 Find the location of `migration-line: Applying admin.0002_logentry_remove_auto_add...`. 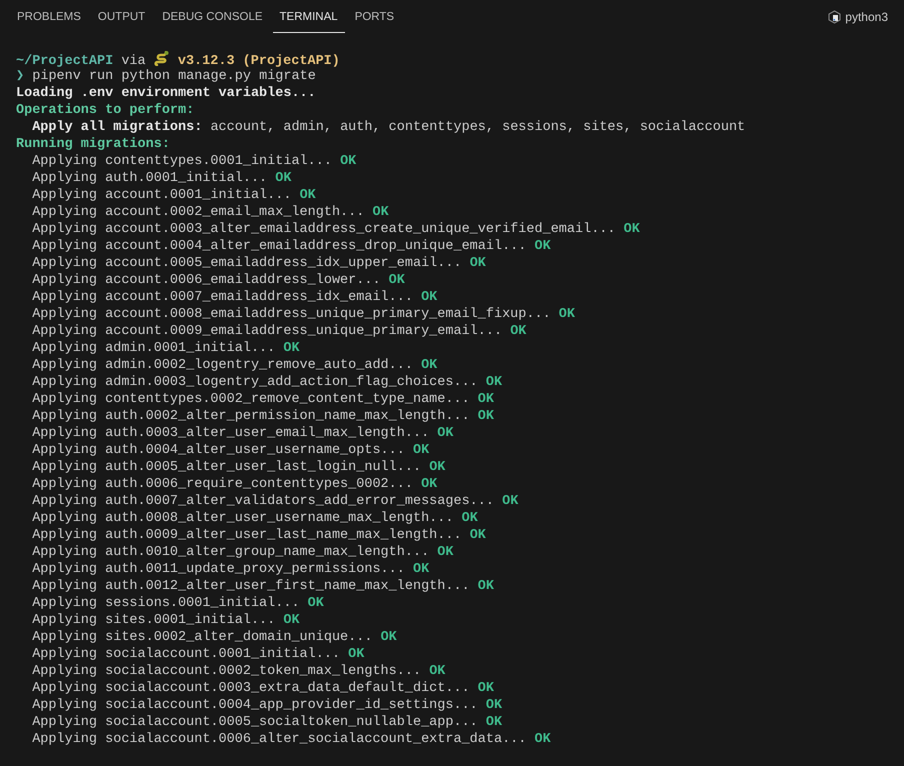

migration-line: Applying admin.0002_logentry_remove_auto_add... is located at coordinates (222, 365).